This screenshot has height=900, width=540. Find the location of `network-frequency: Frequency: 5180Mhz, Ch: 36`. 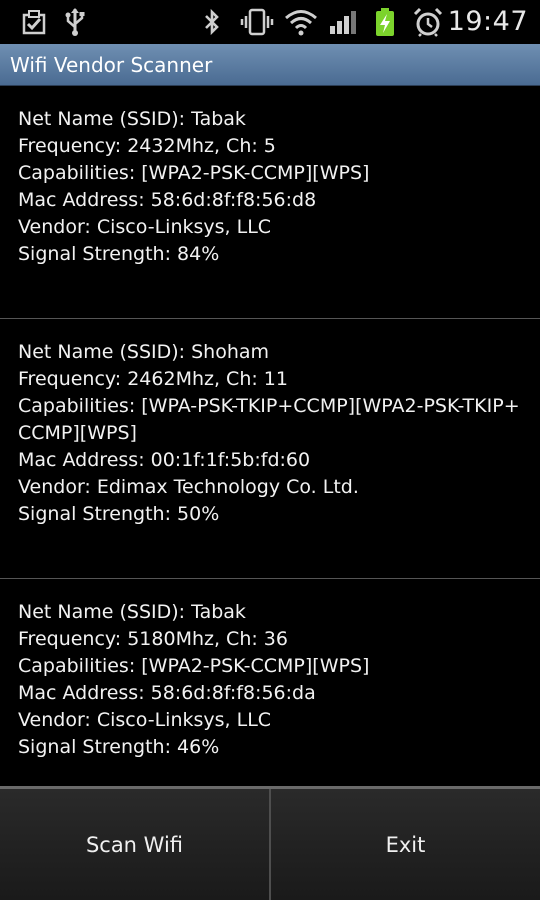

network-frequency: Frequency: 5180Mhz, Ch: 36 is located at coordinates (153, 639).